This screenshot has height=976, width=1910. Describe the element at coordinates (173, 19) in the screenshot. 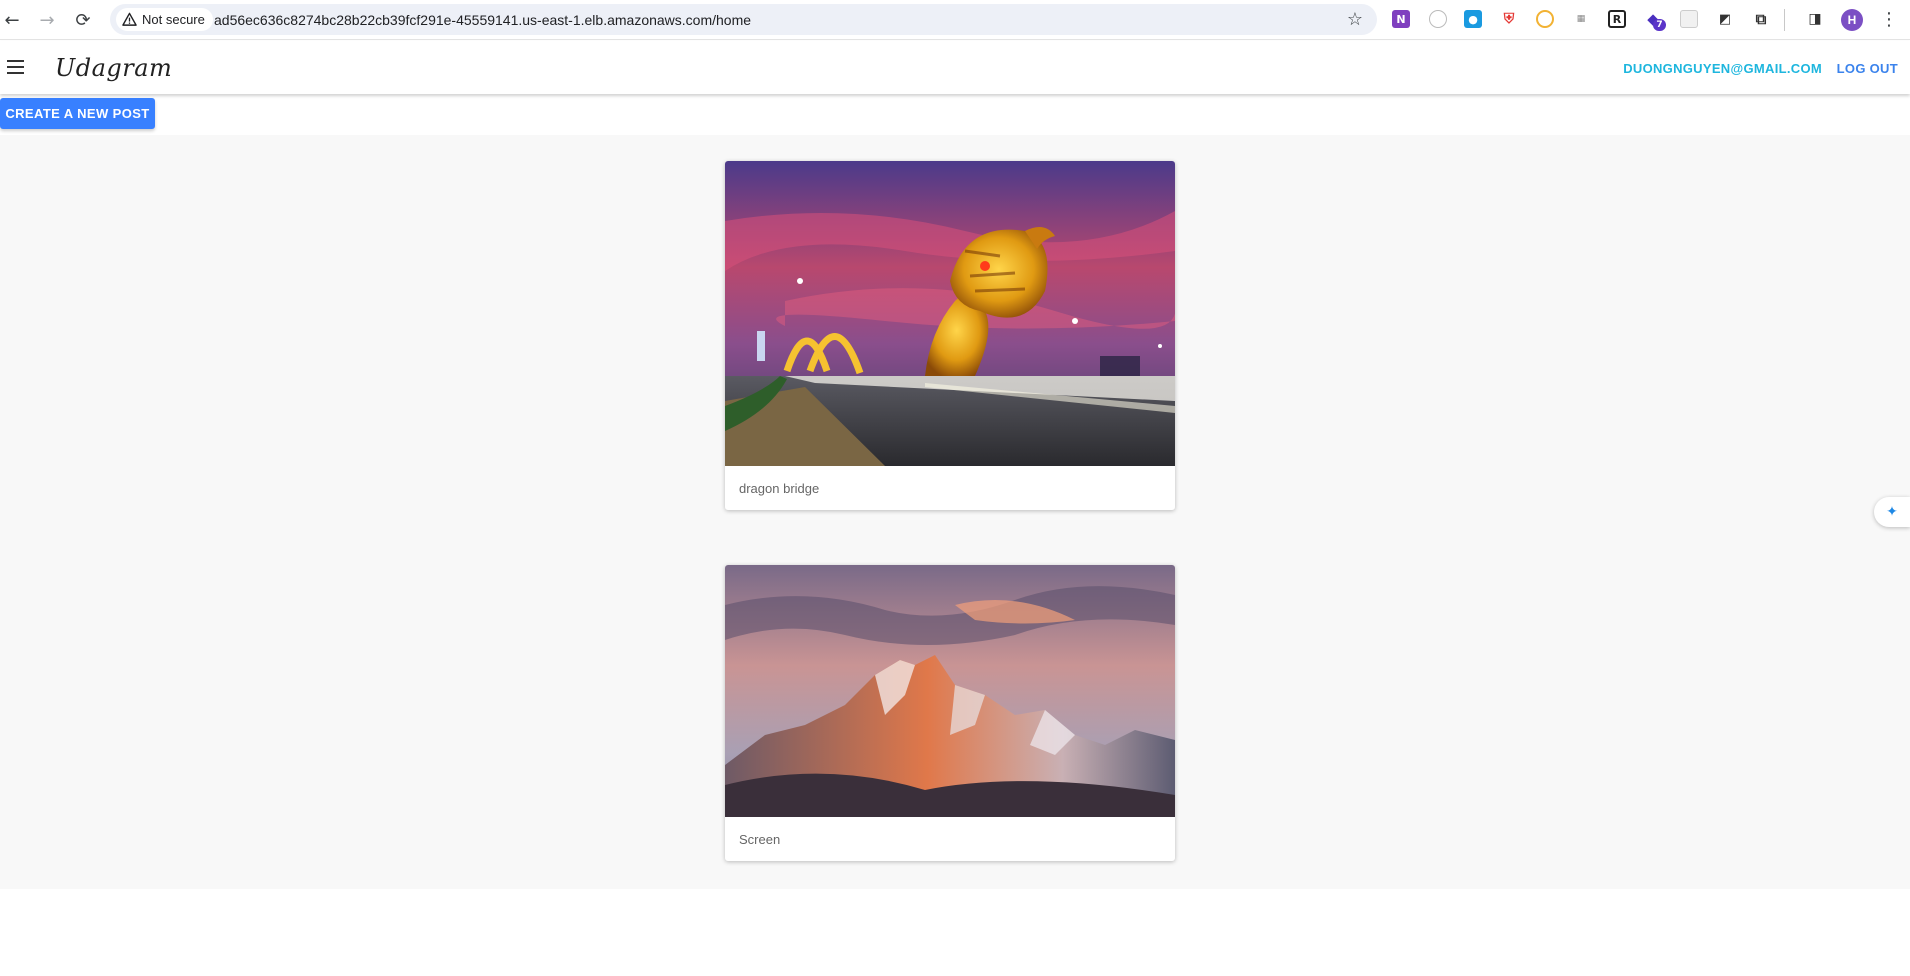

I see `security-label: Not secure` at that location.